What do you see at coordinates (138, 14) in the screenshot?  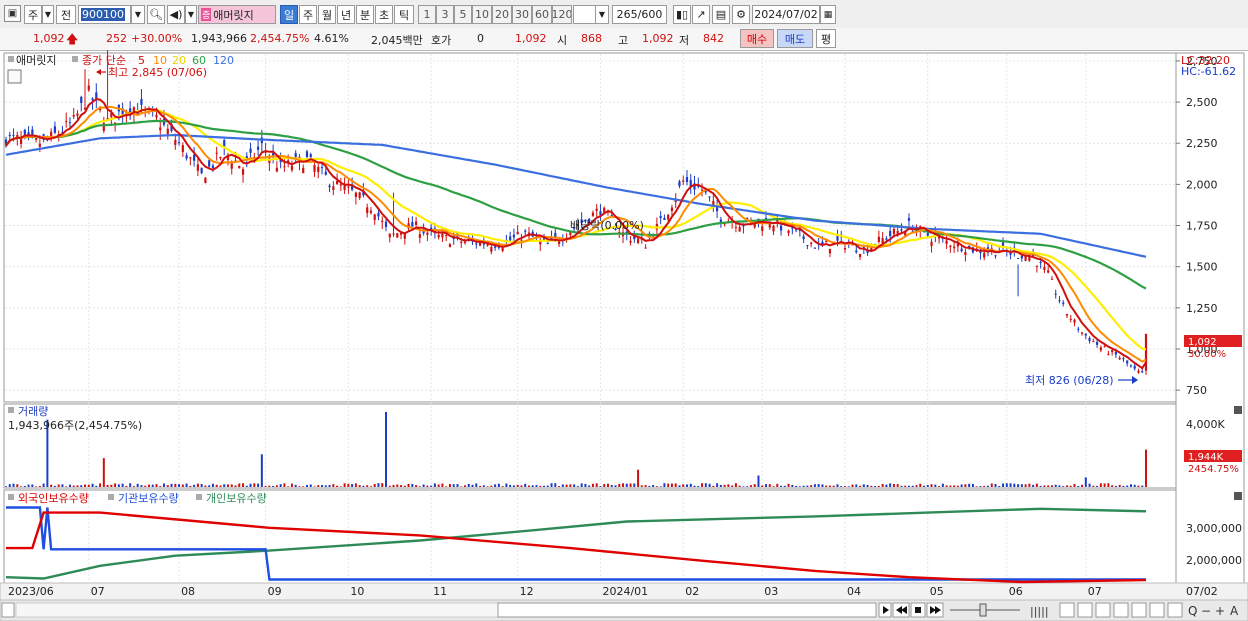 I see `code-dropdown-icon: ▼` at bounding box center [138, 14].